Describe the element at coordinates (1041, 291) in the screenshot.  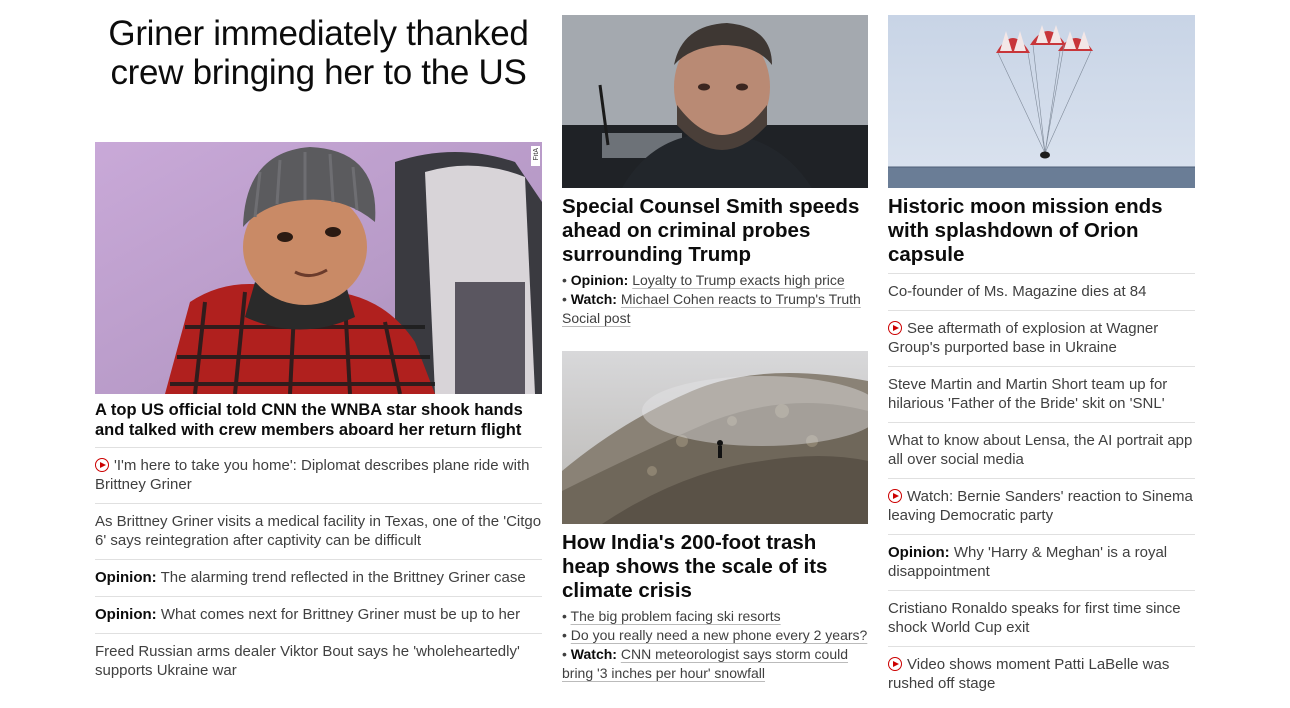
I see `list-item: Co-founder of Ms. Magazine dies at 84` at that location.